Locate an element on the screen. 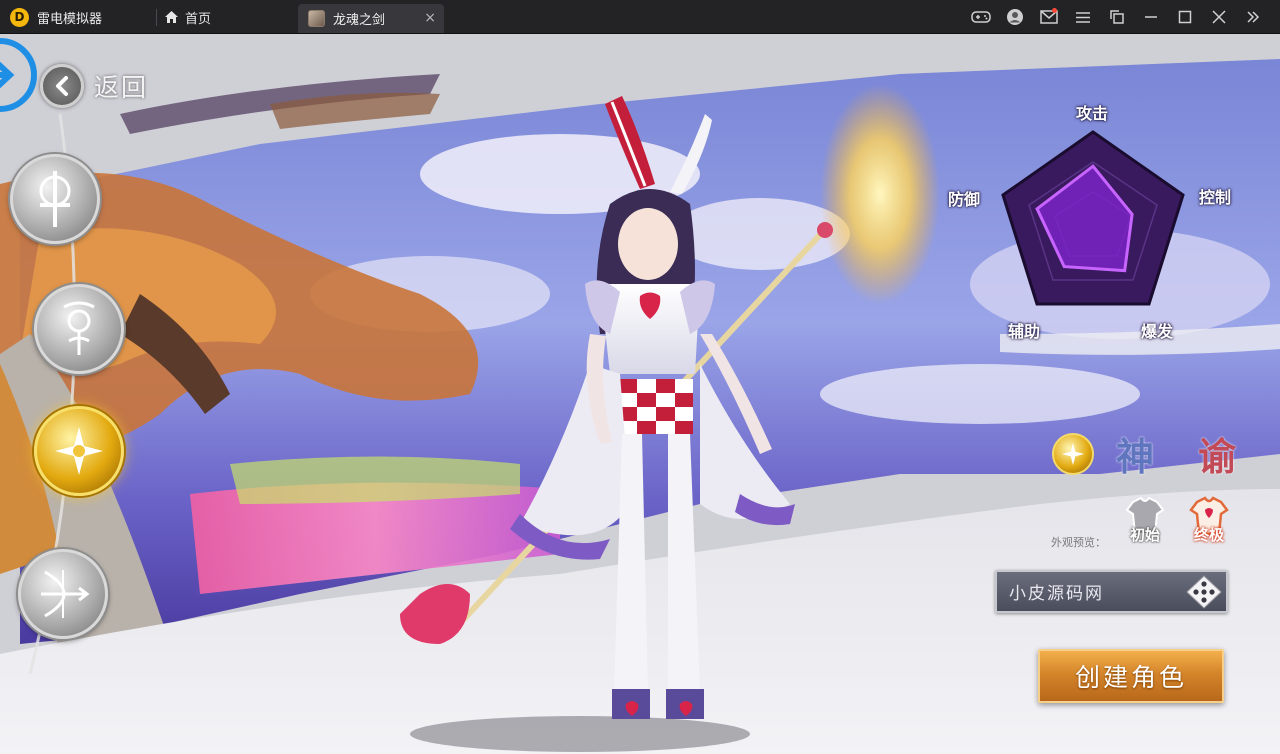 This screenshot has width=1280, height=754. tab-divider is located at coordinates (156, 17).